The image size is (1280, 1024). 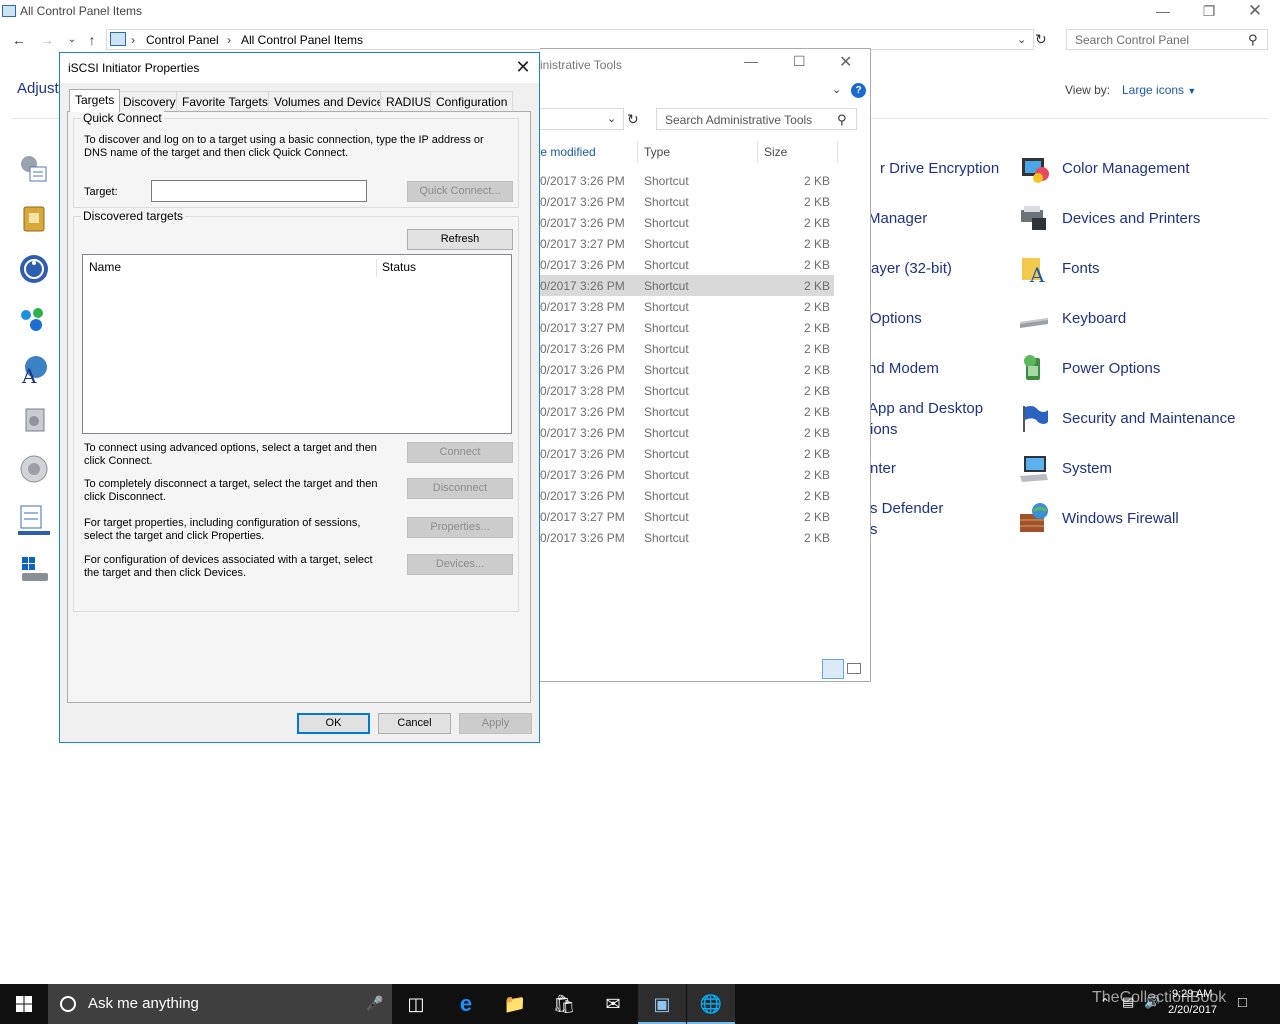 I want to click on admin-maximize-button: ☐, so click(x=799, y=61).